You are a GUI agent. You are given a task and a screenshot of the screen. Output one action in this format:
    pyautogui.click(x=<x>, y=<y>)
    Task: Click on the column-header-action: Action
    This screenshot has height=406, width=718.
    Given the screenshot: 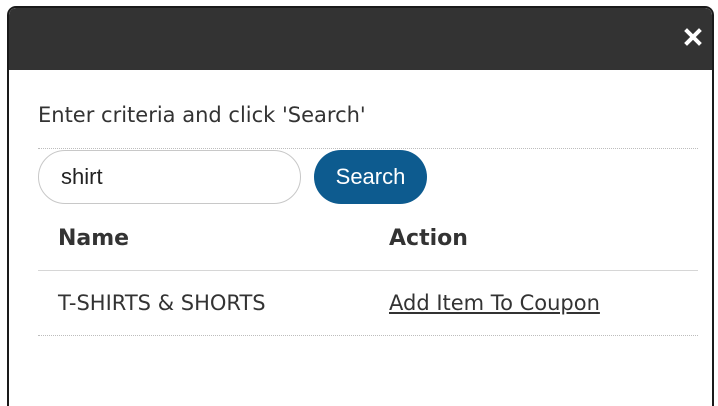 What is the action you would take?
    pyautogui.click(x=428, y=238)
    